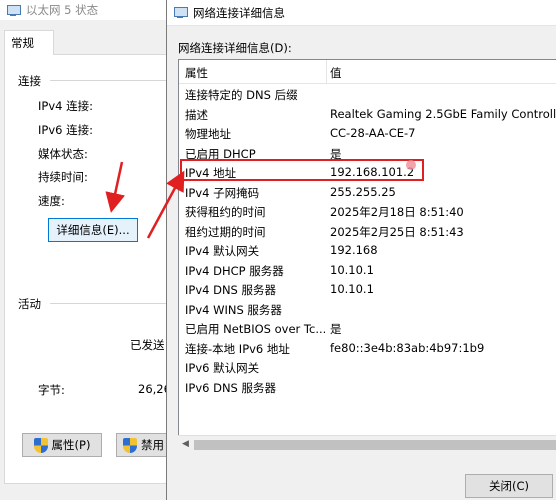 This screenshot has height=500, width=556. I want to click on tab-general: 常规, so click(29, 42).